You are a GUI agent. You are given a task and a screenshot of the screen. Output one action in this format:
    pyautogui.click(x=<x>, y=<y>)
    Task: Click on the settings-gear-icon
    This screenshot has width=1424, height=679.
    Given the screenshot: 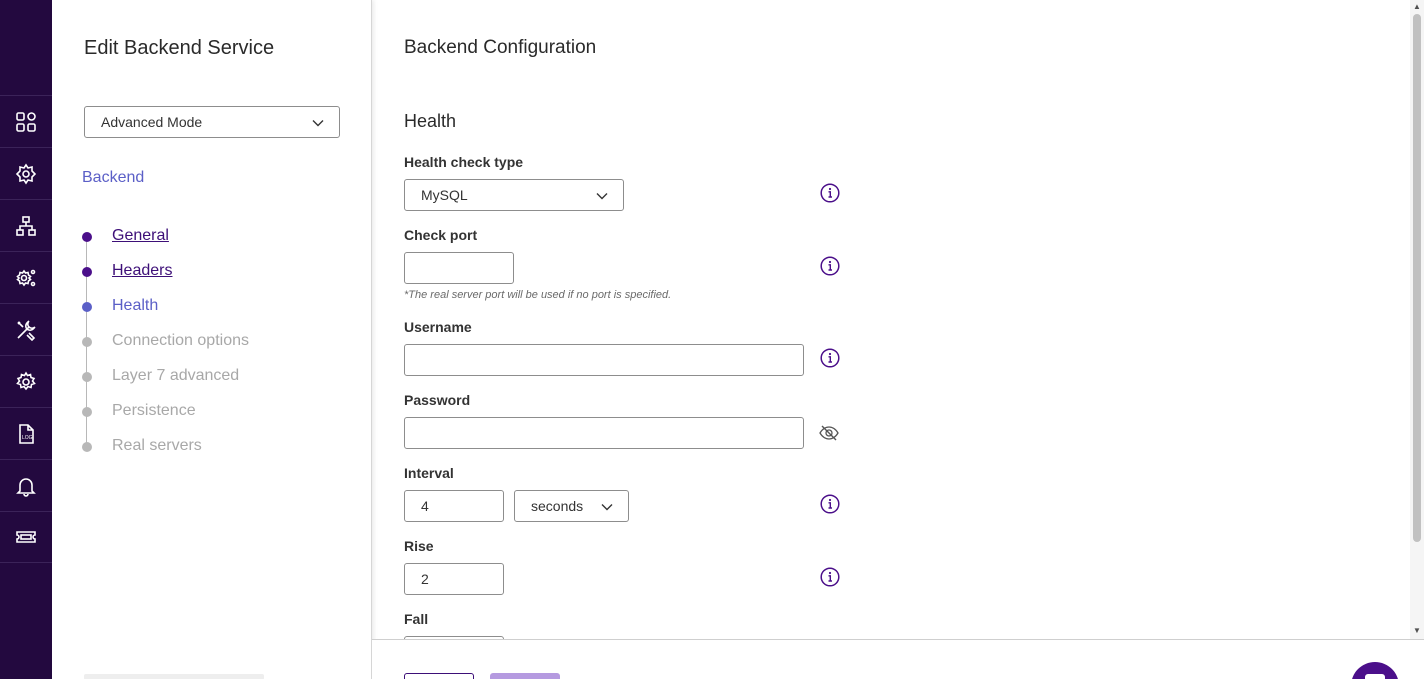 What is the action you would take?
    pyautogui.click(x=26, y=380)
    